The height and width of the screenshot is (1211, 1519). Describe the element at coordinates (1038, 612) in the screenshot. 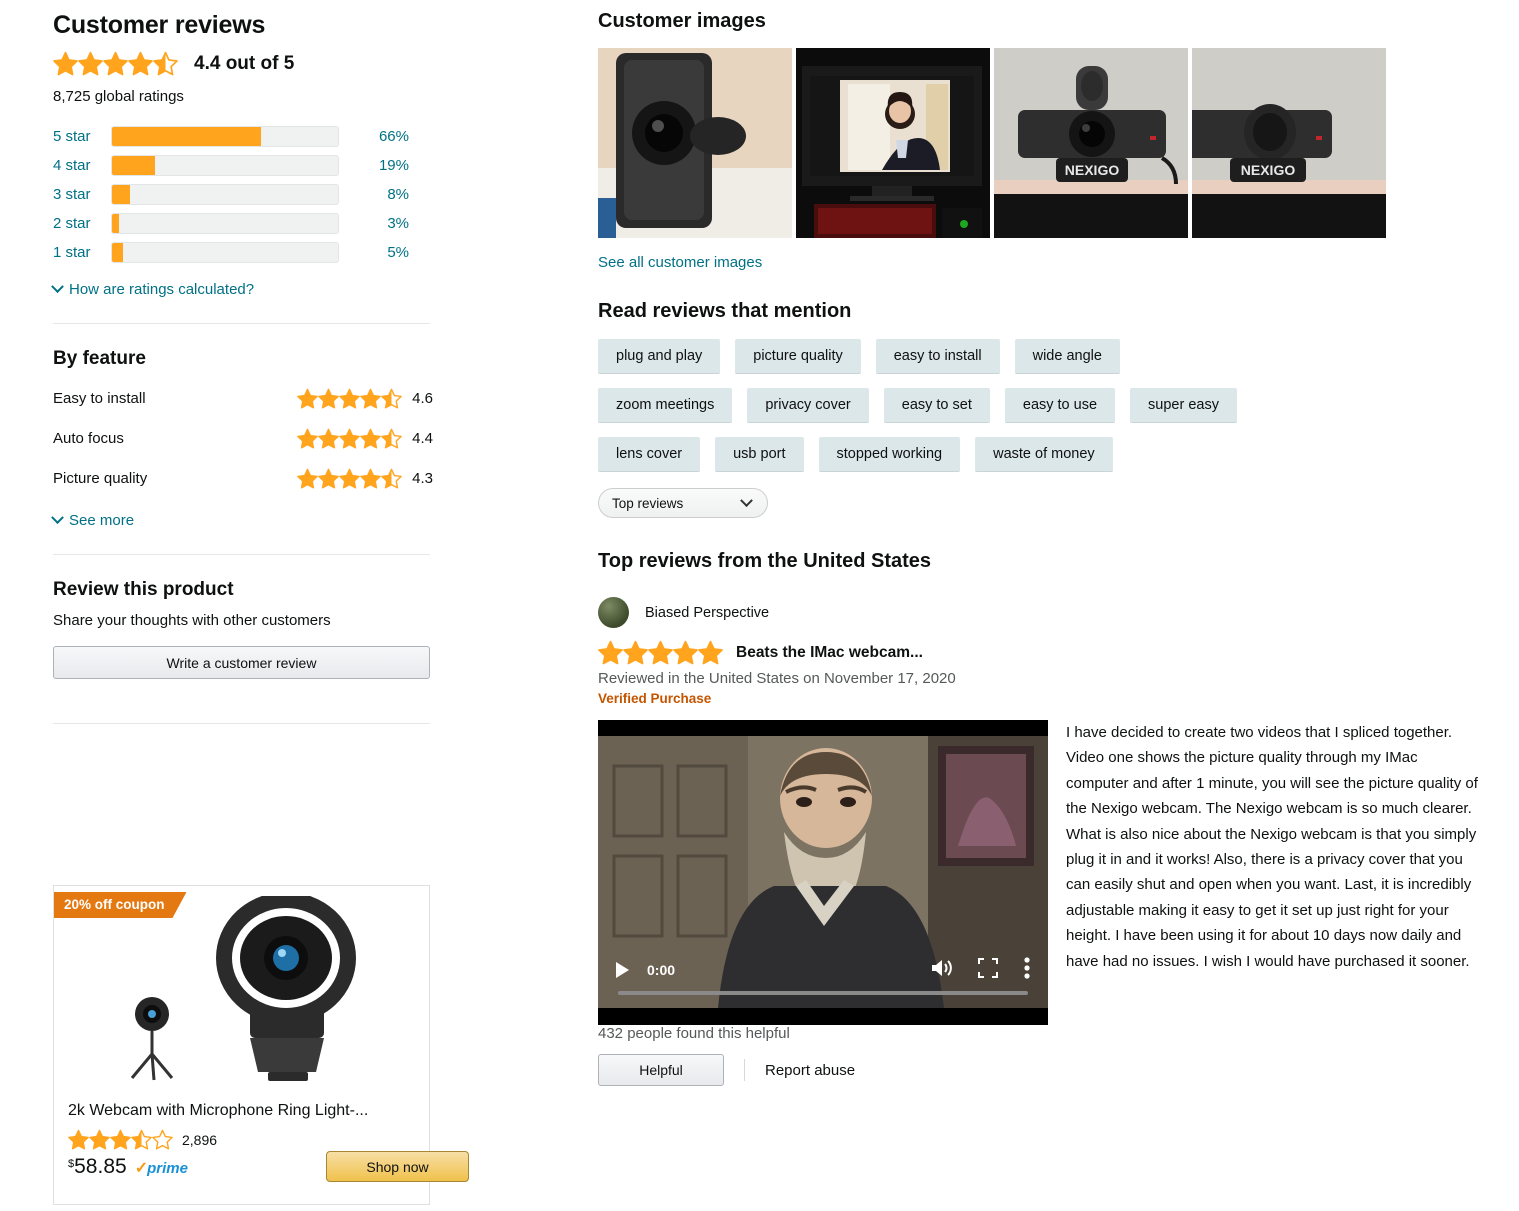

I see `review-author-row: Biased Perspective` at that location.